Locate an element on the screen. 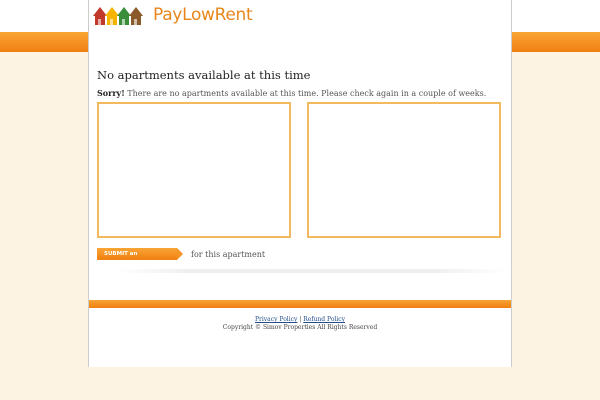  nav-secure-payments: Secure Payments is located at coordinates (387, 42).